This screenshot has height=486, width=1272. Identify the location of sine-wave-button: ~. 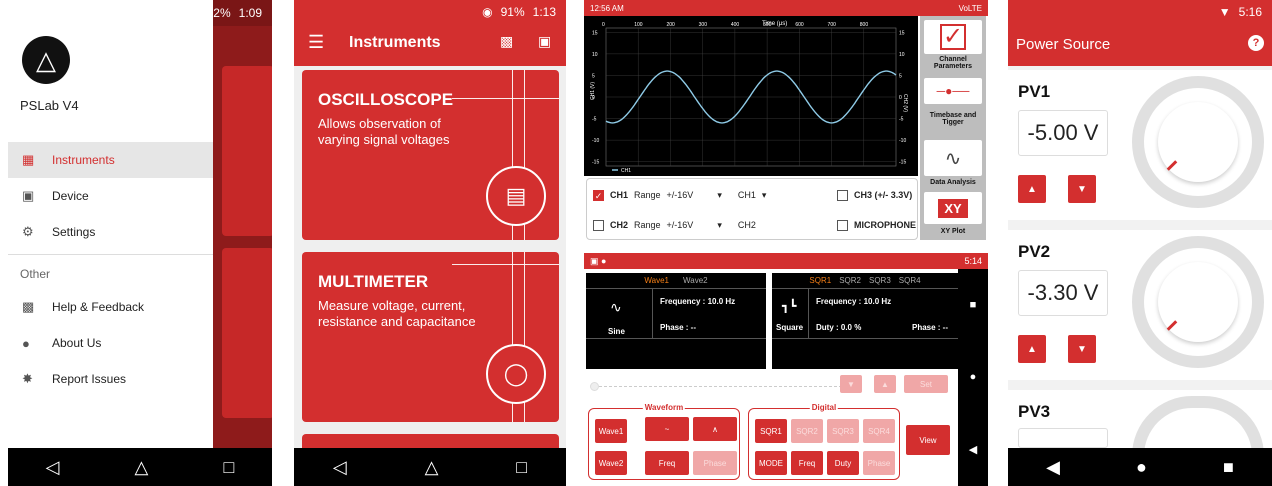
(667, 429).